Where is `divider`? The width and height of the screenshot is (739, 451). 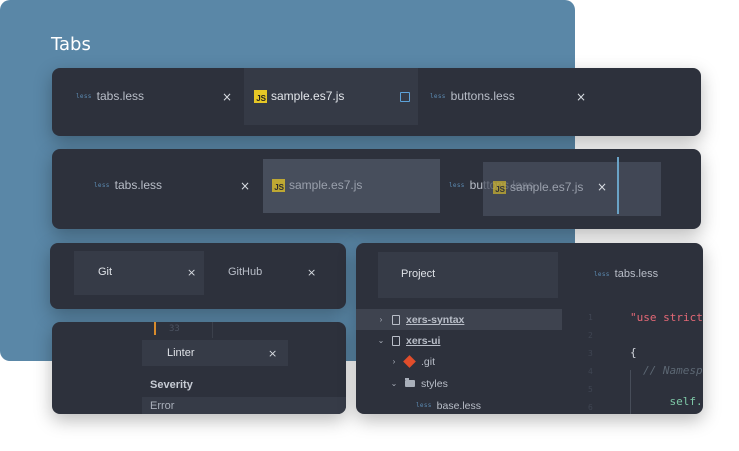 divider is located at coordinates (212, 330).